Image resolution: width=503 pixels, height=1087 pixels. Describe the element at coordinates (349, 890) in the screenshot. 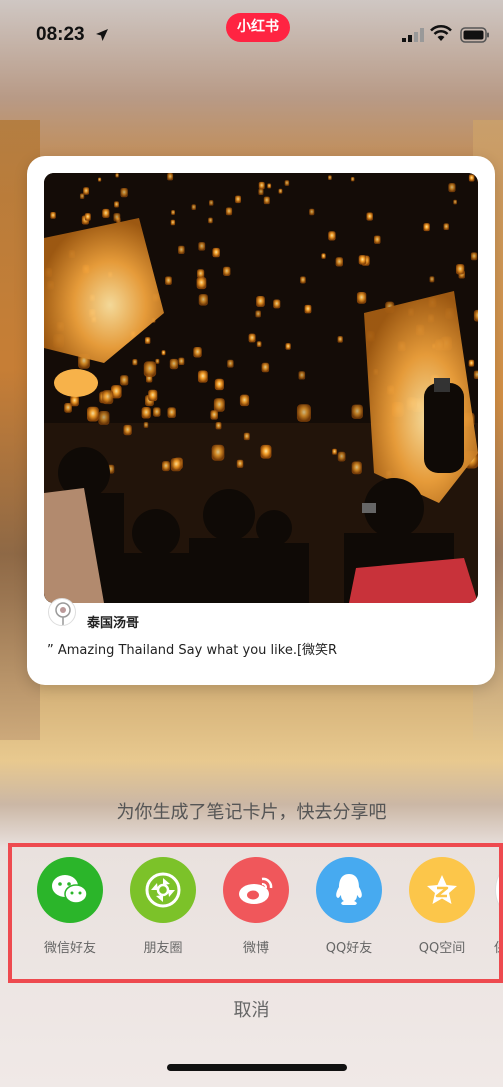

I see `qq-icon` at that location.